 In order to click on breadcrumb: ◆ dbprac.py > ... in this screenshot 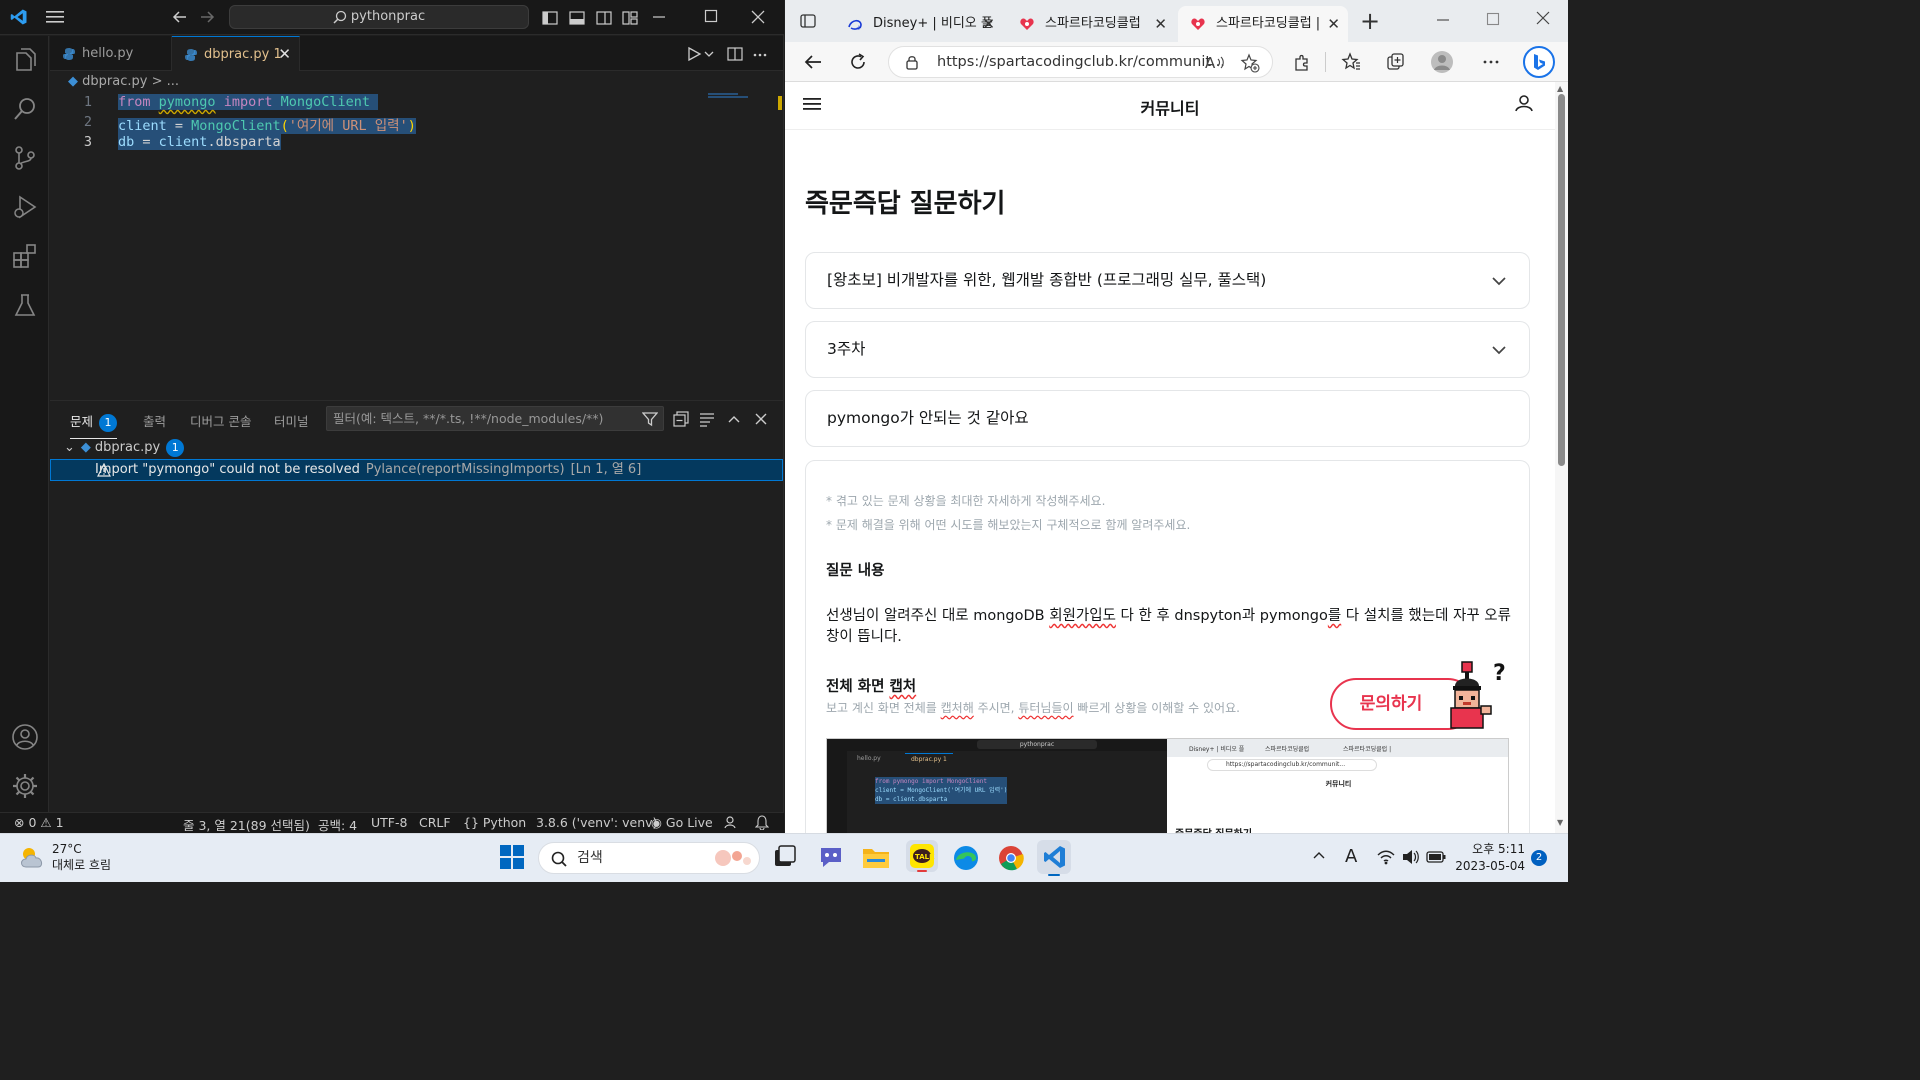, I will do `click(123, 81)`.